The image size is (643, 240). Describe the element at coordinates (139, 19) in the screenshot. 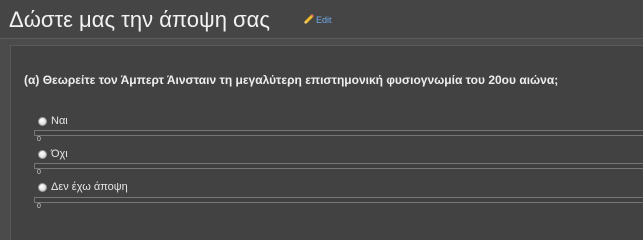

I see `page-title: Δώστε μας την άποψη σας` at that location.